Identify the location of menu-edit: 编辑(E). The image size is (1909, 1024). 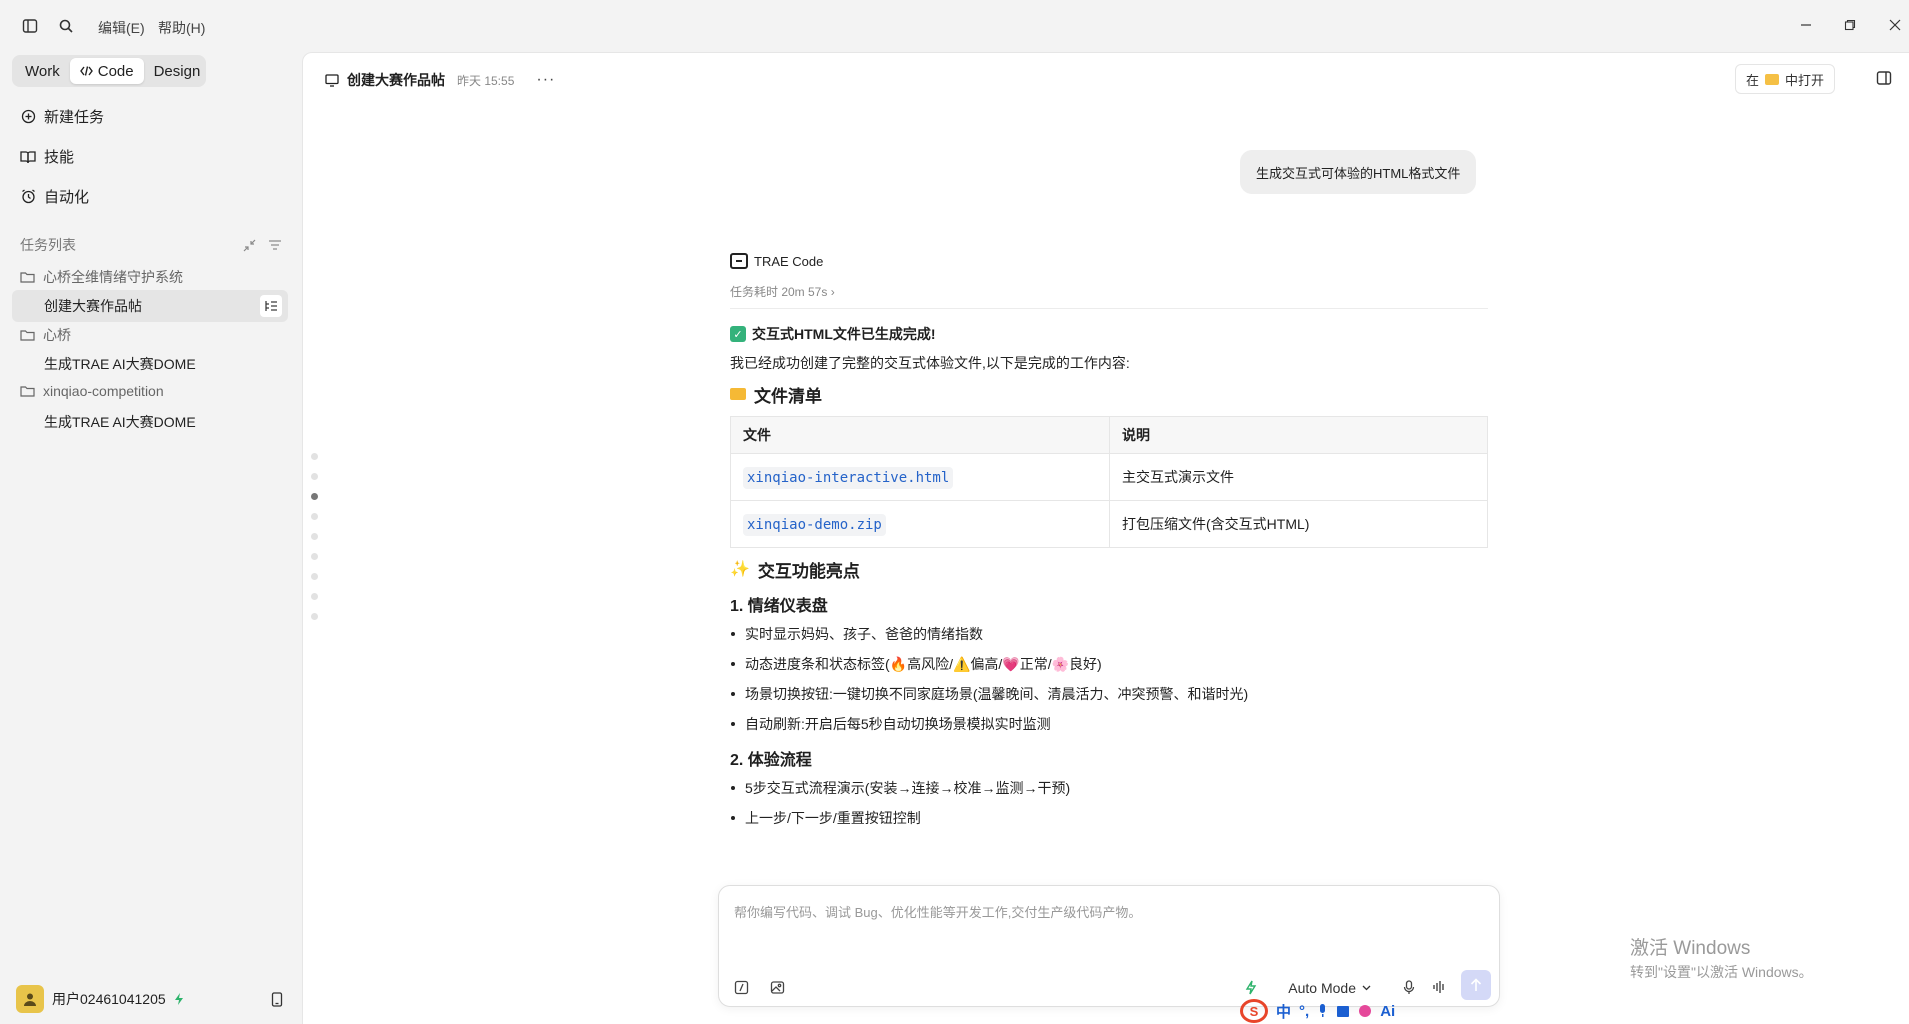
(121, 28).